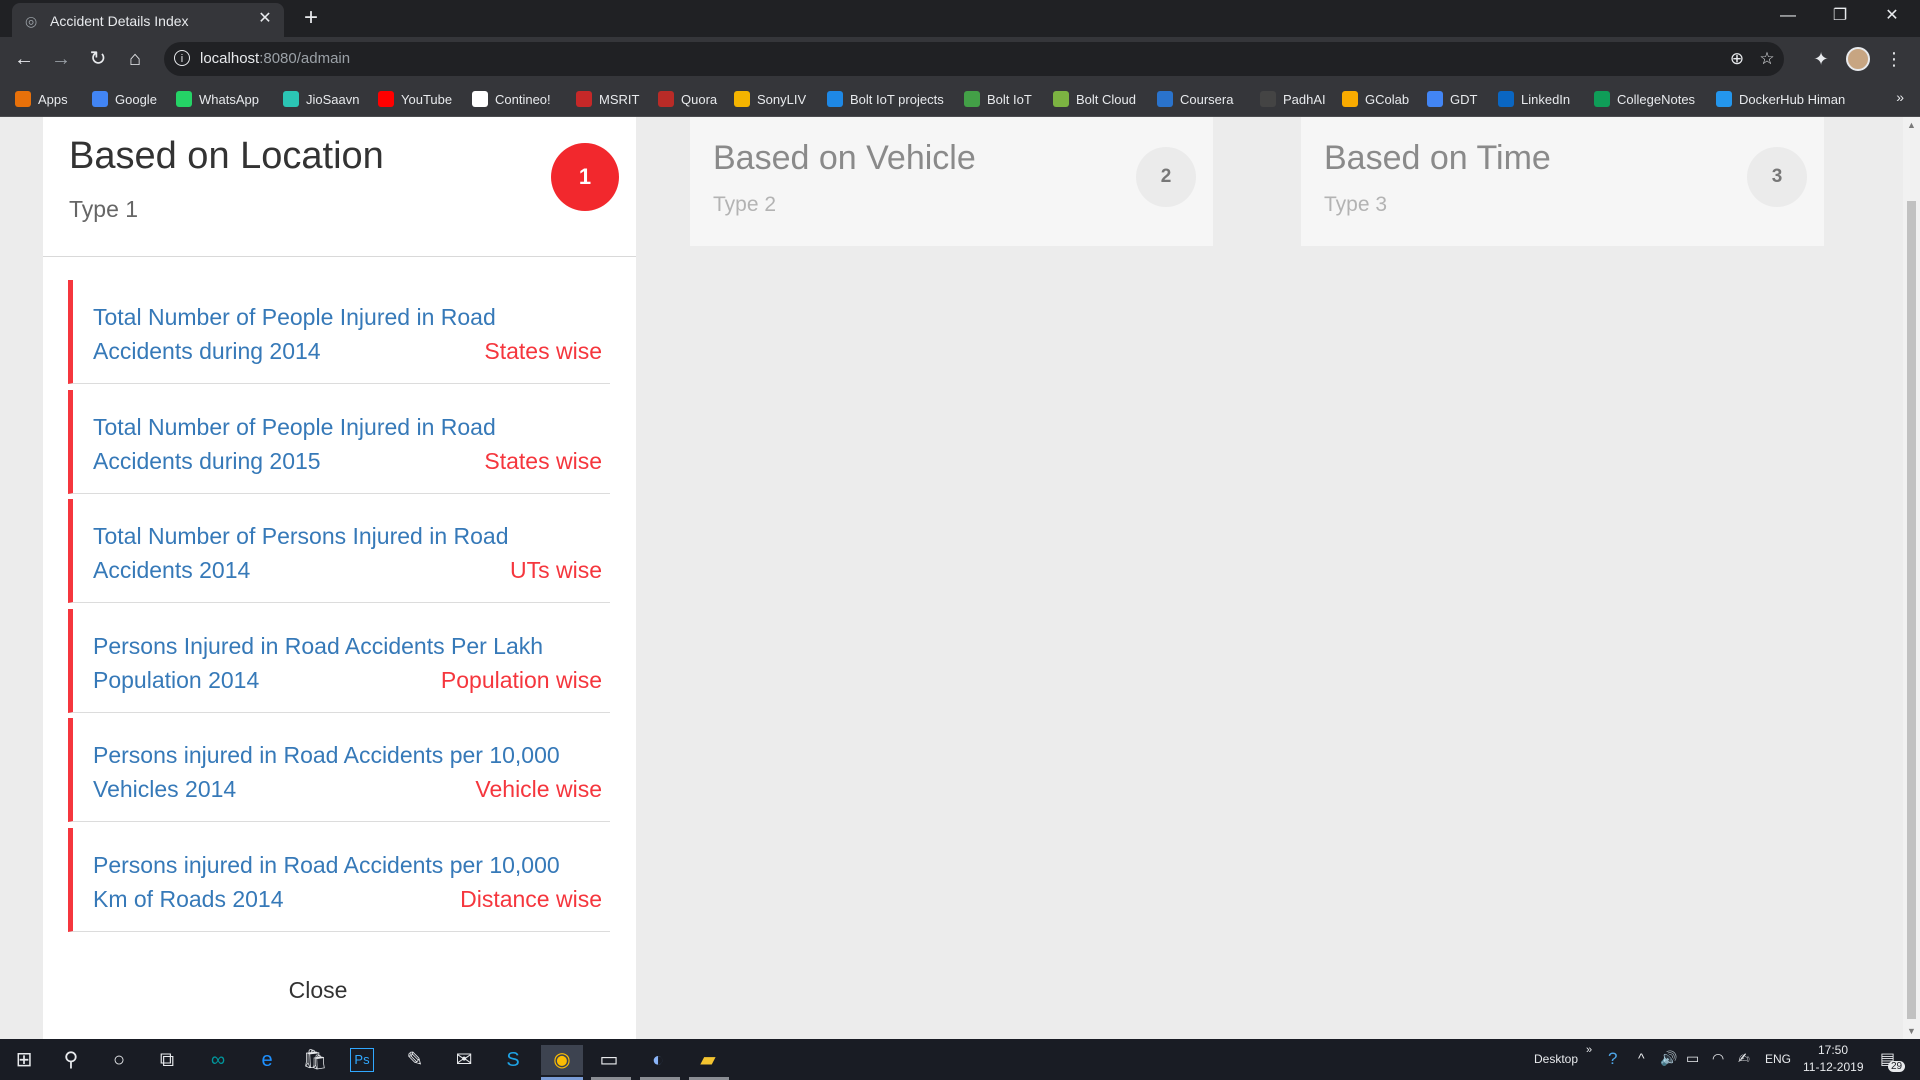 The image size is (1920, 1080). I want to click on card-title: Based on Time, so click(1437, 158).